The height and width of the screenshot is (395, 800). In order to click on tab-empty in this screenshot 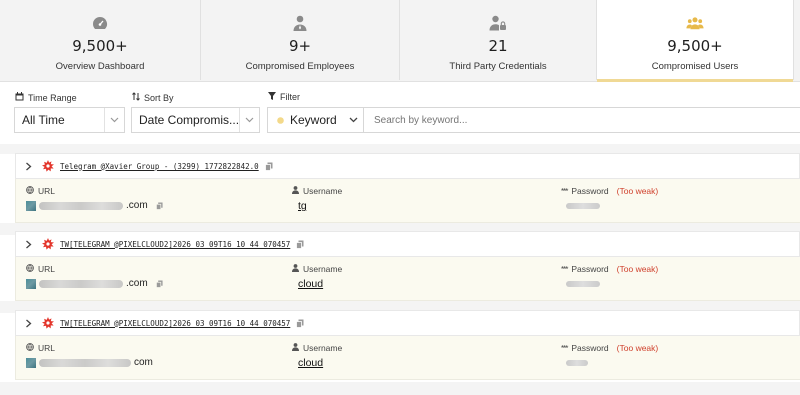, I will do `click(797, 40)`.